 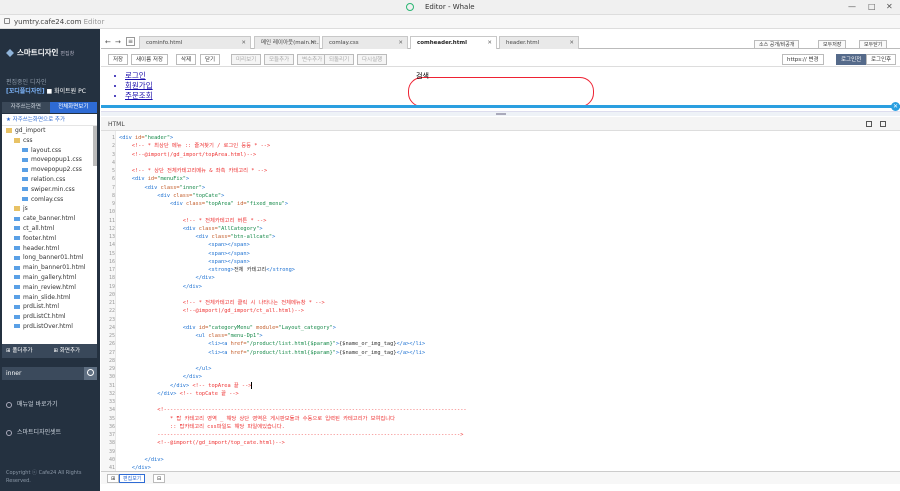 What do you see at coordinates (450, 22) in the screenshot?
I see `address-bar: yumtry.cafe24.com Editor` at bounding box center [450, 22].